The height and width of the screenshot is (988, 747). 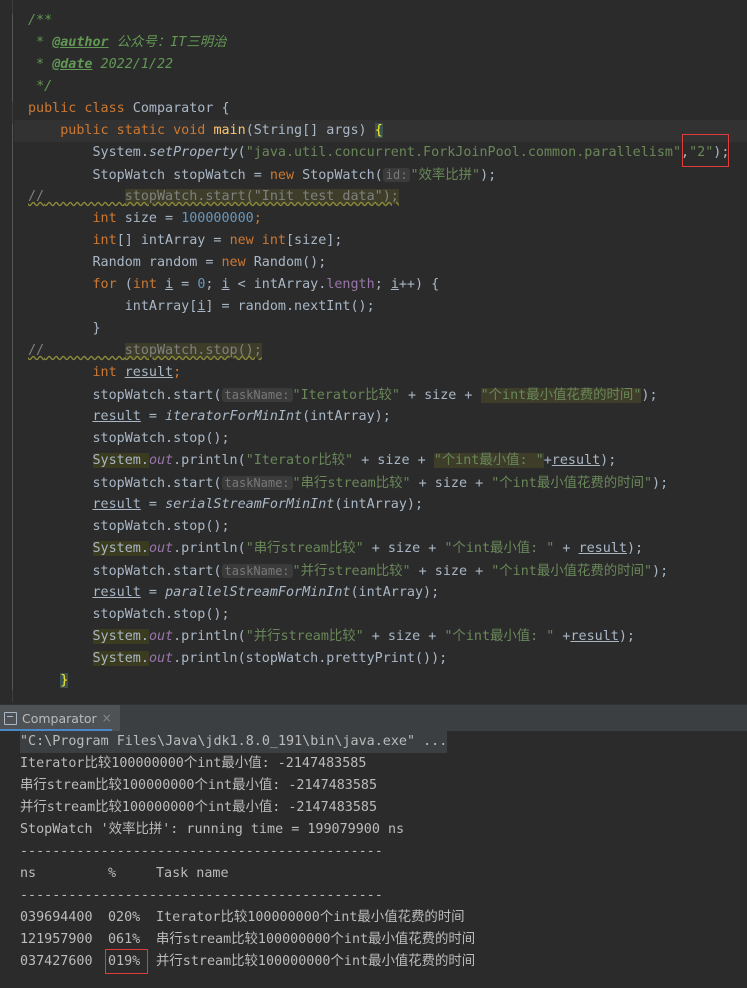 What do you see at coordinates (199, 785) in the screenshot?
I see `console-output-line: 串行stream比较100000000个int最小值: -2147483585` at bounding box center [199, 785].